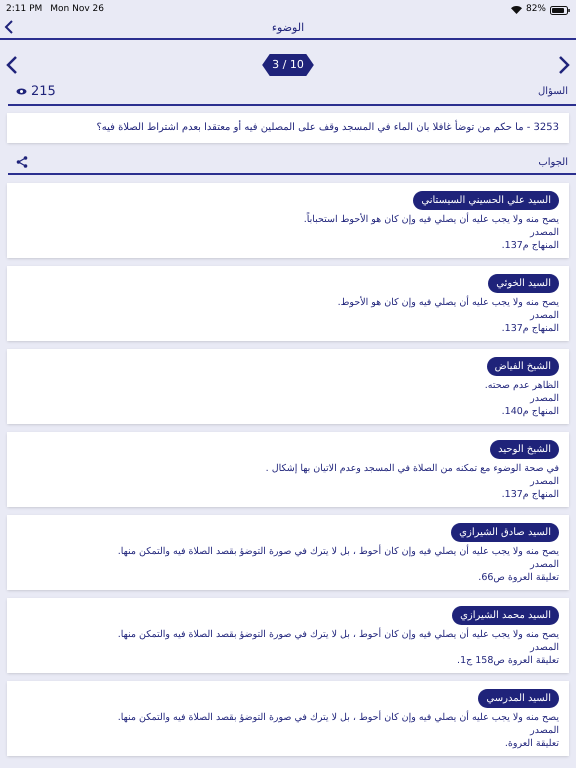 This screenshot has height=768, width=576. I want to click on view-count: 215, so click(43, 92).